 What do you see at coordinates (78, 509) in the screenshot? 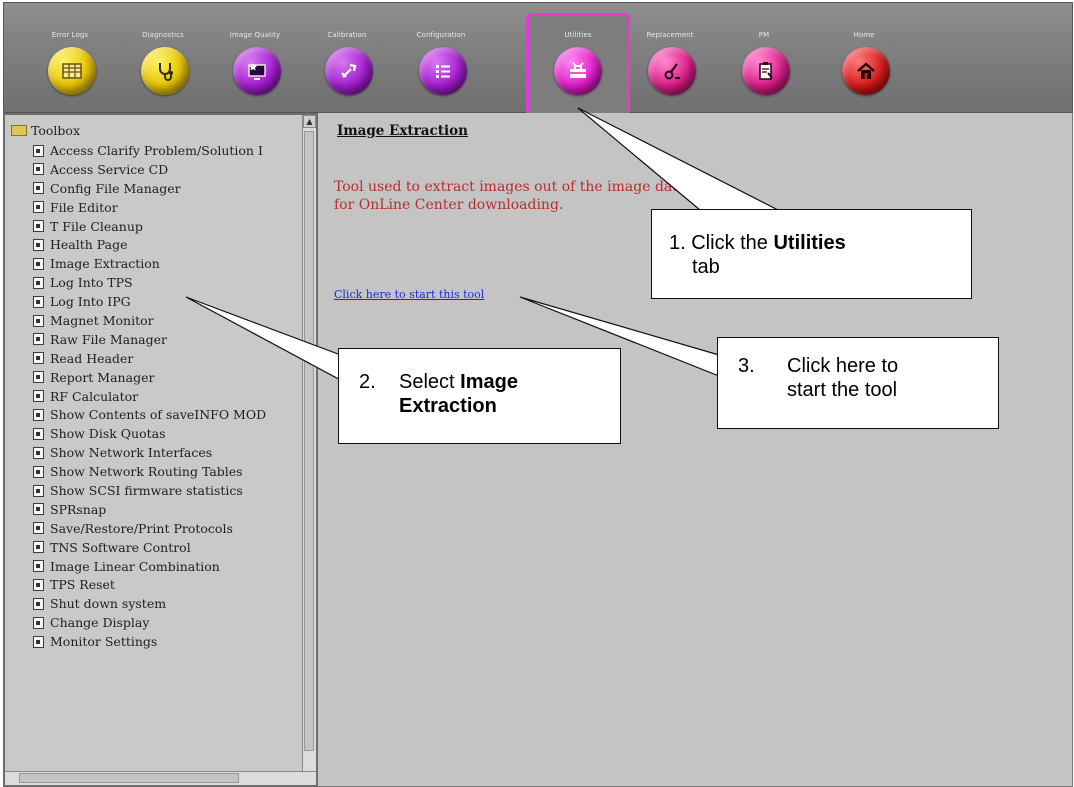
I see `tree-item-label: SPRsnap` at bounding box center [78, 509].